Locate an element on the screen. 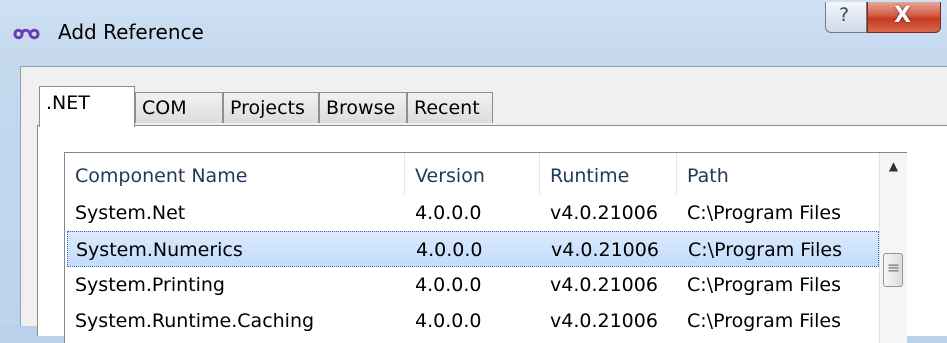 The height and width of the screenshot is (343, 947). column-header-runtime: Runtime is located at coordinates (608, 174).